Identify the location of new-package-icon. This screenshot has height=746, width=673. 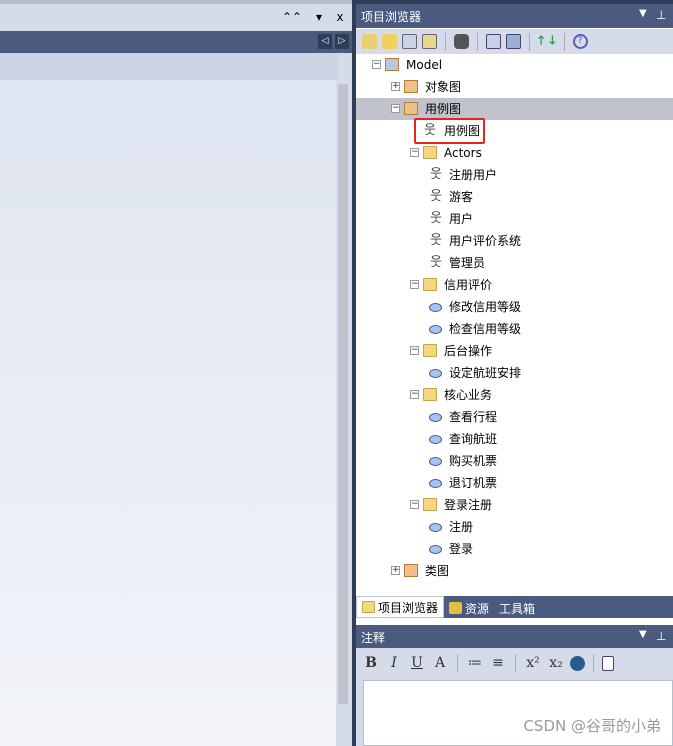
(389, 41).